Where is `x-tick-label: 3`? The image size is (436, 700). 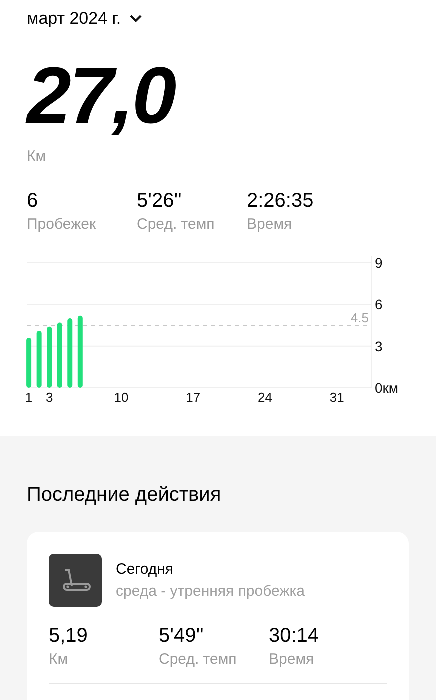
x-tick-label: 3 is located at coordinates (50, 397).